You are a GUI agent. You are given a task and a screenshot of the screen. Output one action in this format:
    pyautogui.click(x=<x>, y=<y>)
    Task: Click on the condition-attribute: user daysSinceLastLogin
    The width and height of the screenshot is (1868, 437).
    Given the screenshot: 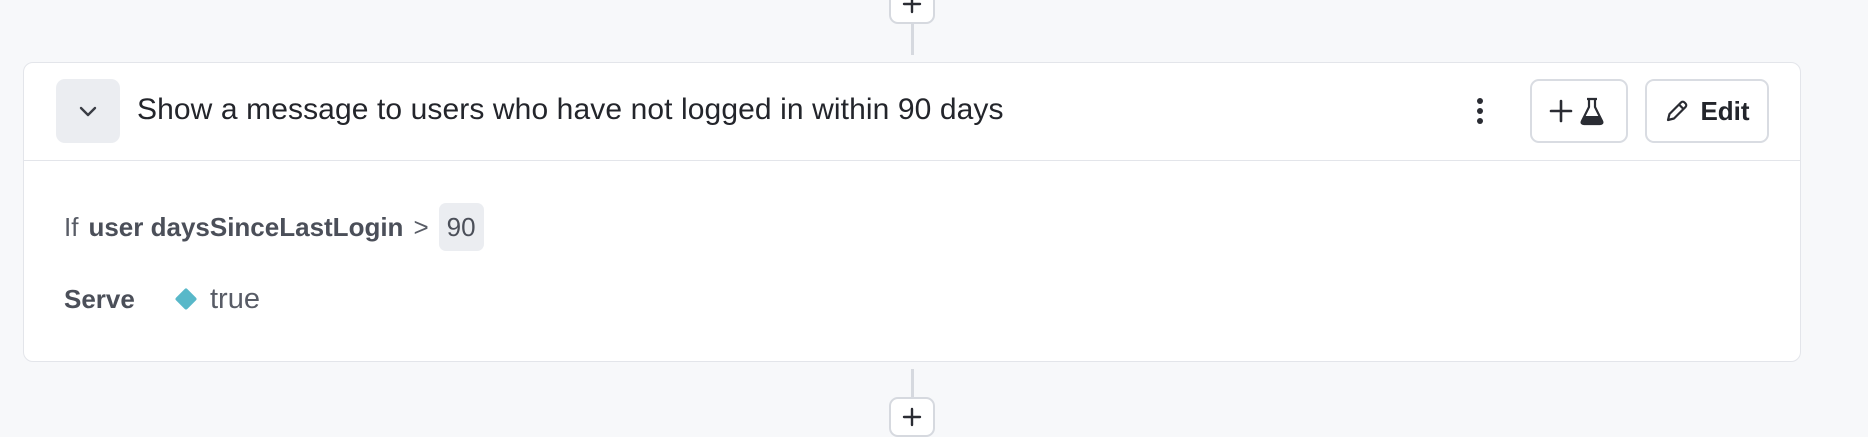 What is the action you would take?
    pyautogui.click(x=246, y=226)
    